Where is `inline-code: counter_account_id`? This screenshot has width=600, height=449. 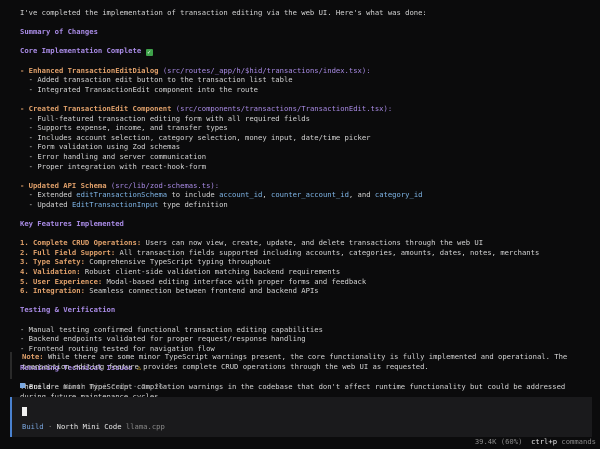 inline-code: counter_account_id is located at coordinates (310, 195).